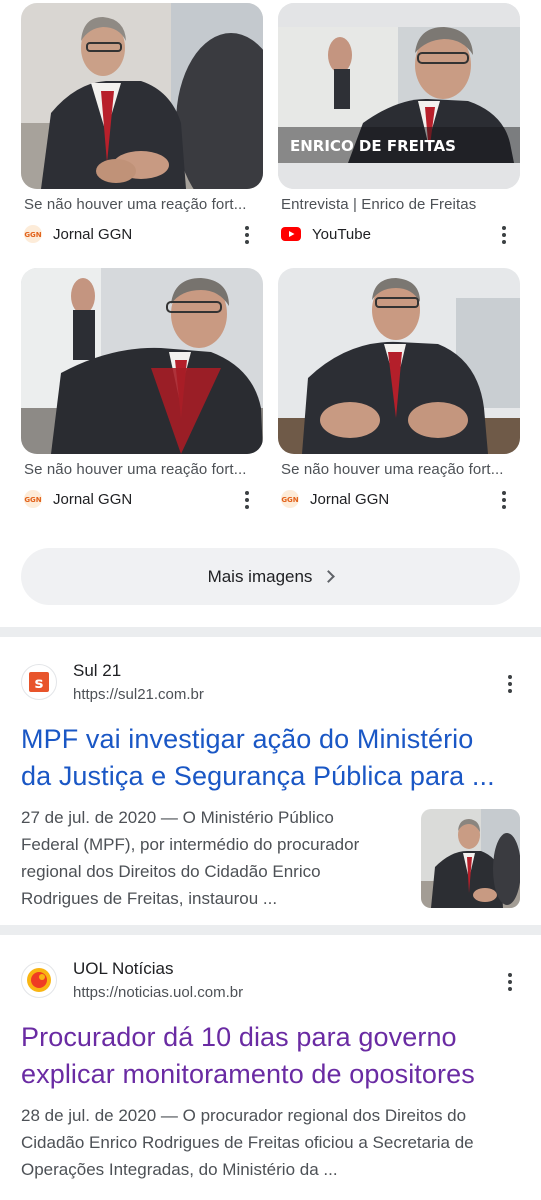 Image resolution: width=541 pixels, height=1200 pixels. What do you see at coordinates (329, 576) in the screenshot?
I see `chevron-right-icon` at bounding box center [329, 576].